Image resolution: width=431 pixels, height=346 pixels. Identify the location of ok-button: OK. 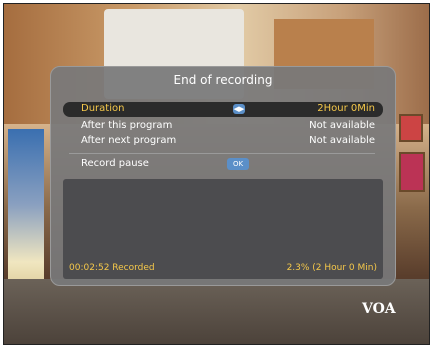
(238, 164).